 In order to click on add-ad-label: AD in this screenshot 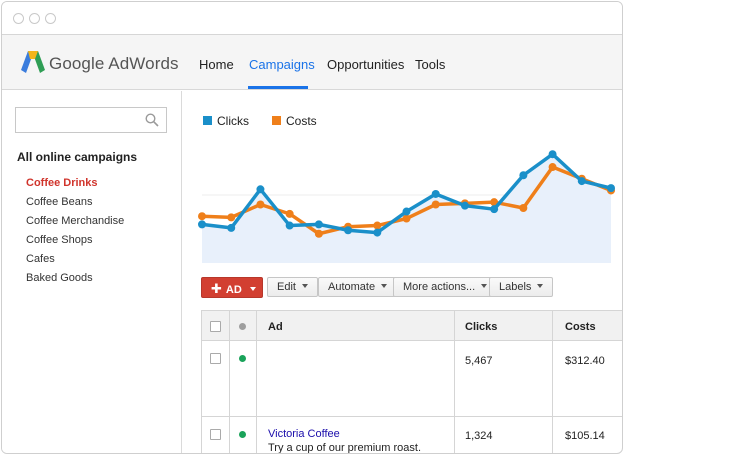, I will do `click(233, 290)`.